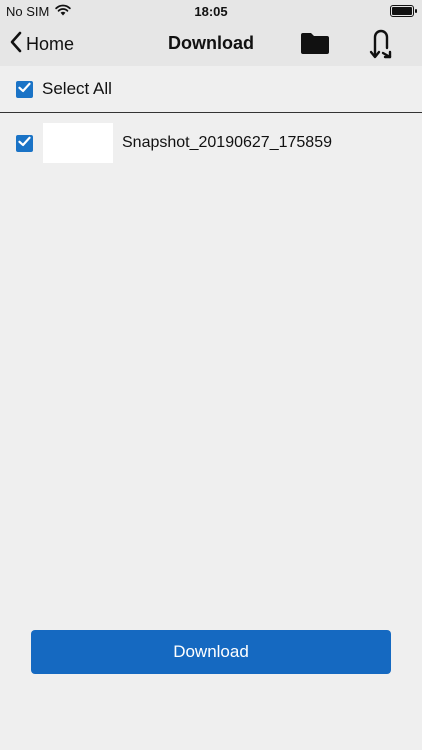 This screenshot has width=422, height=750. I want to click on undo-arrow-icon, so click(382, 46).